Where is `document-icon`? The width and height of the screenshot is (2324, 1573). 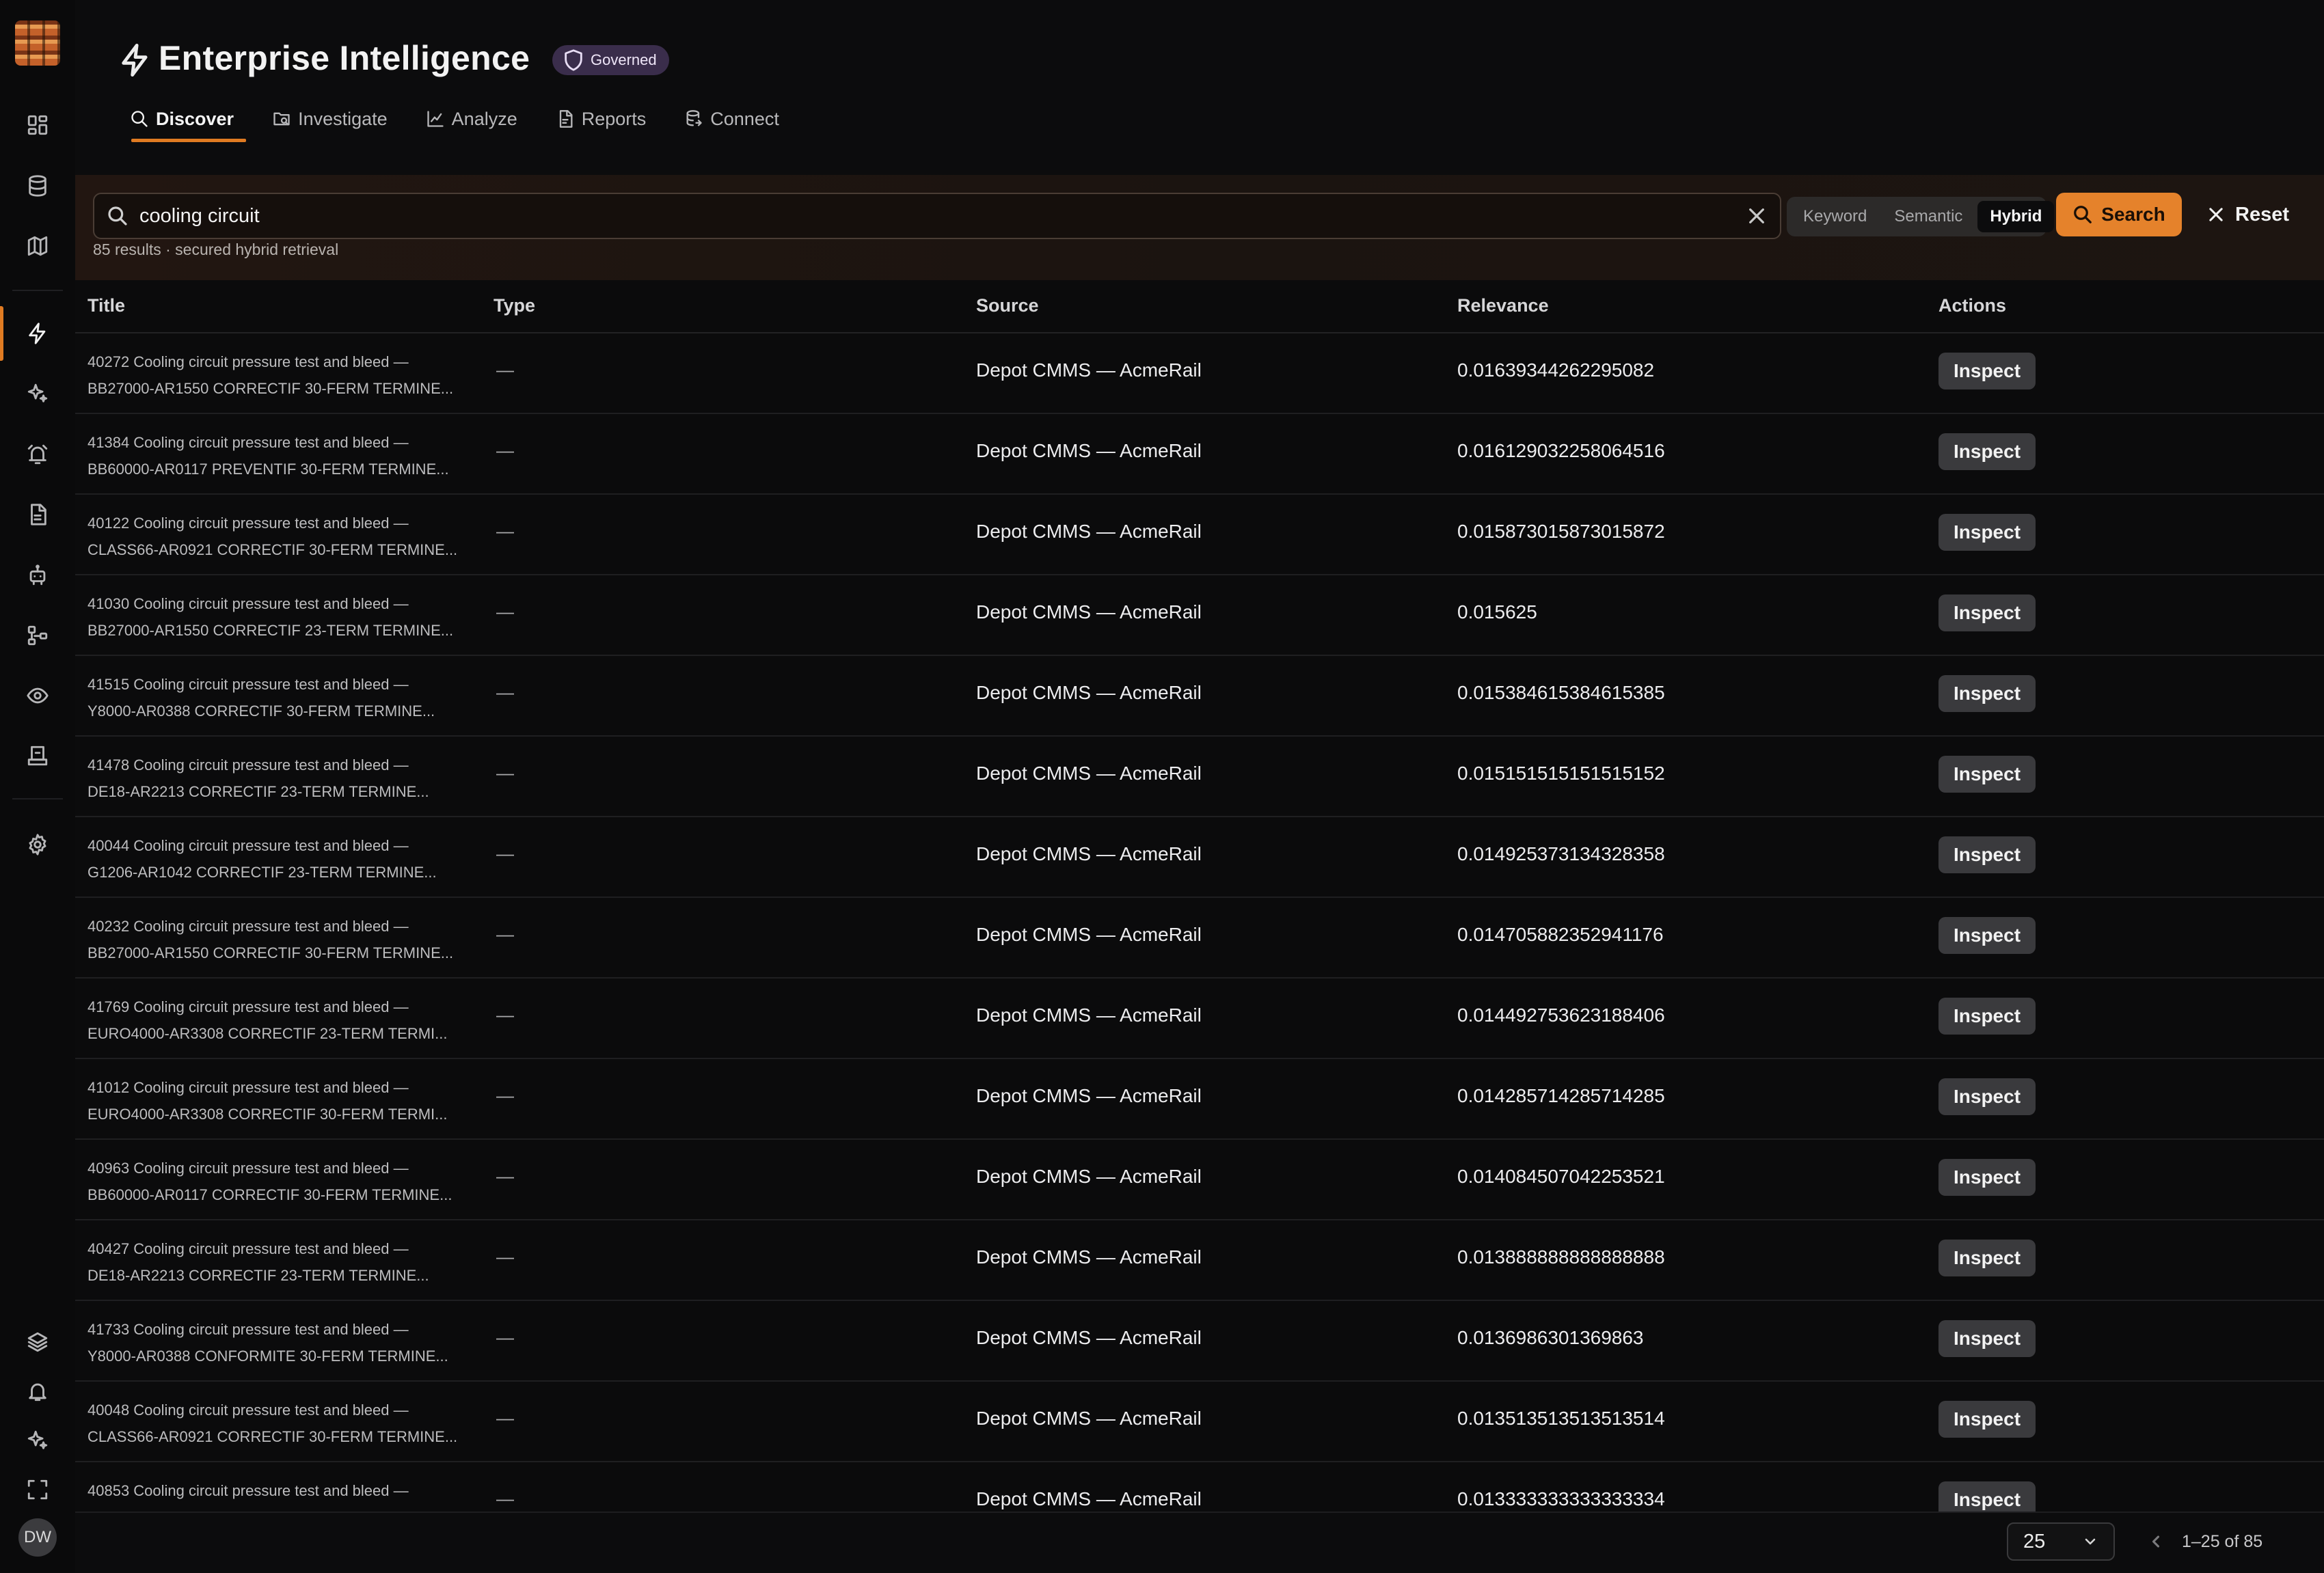
document-icon is located at coordinates (37, 514).